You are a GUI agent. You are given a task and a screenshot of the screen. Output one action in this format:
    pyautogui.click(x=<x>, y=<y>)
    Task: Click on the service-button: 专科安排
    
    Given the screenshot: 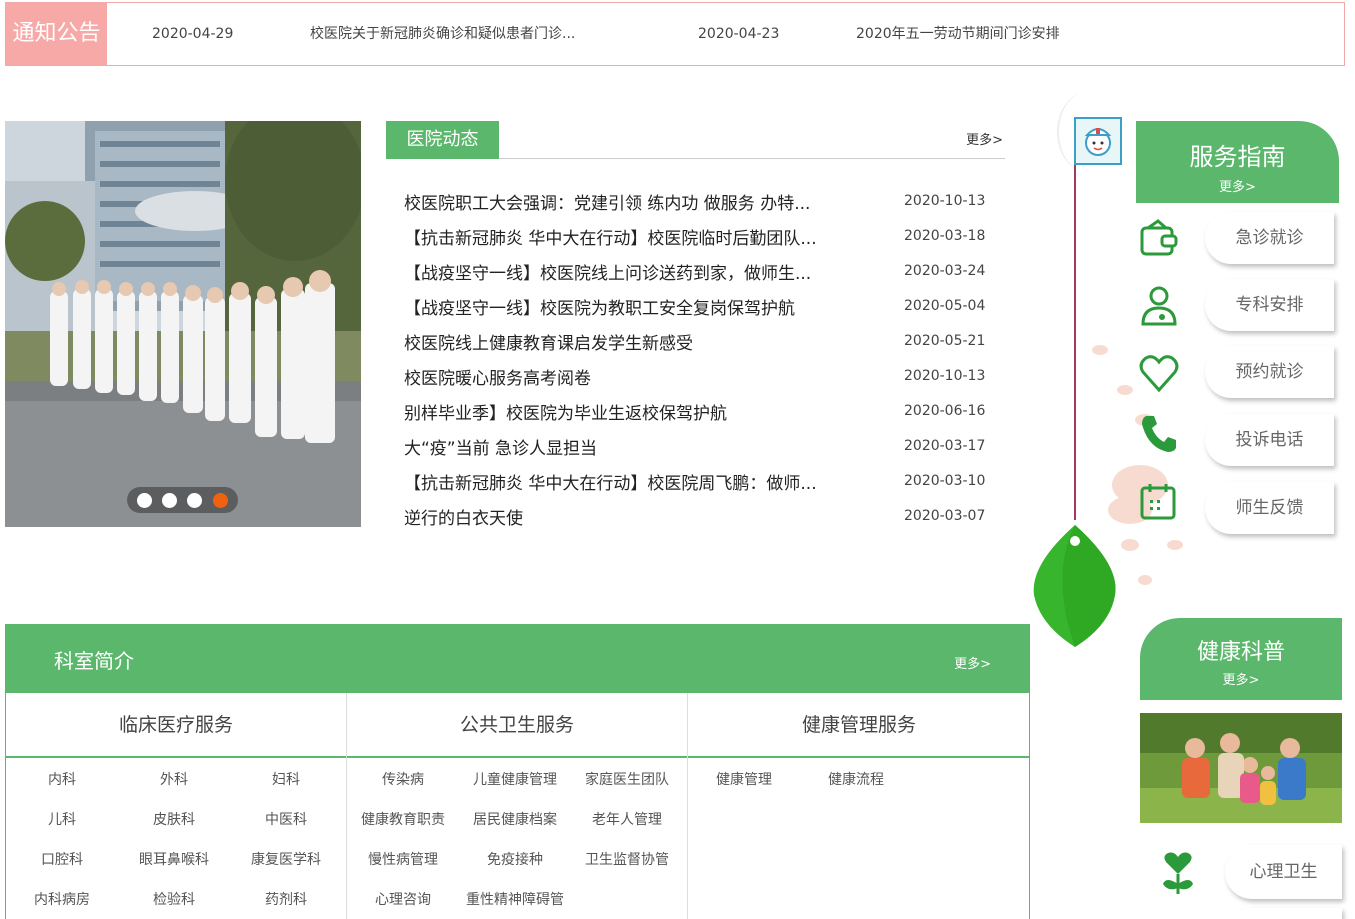 What is the action you would take?
    pyautogui.click(x=1269, y=305)
    